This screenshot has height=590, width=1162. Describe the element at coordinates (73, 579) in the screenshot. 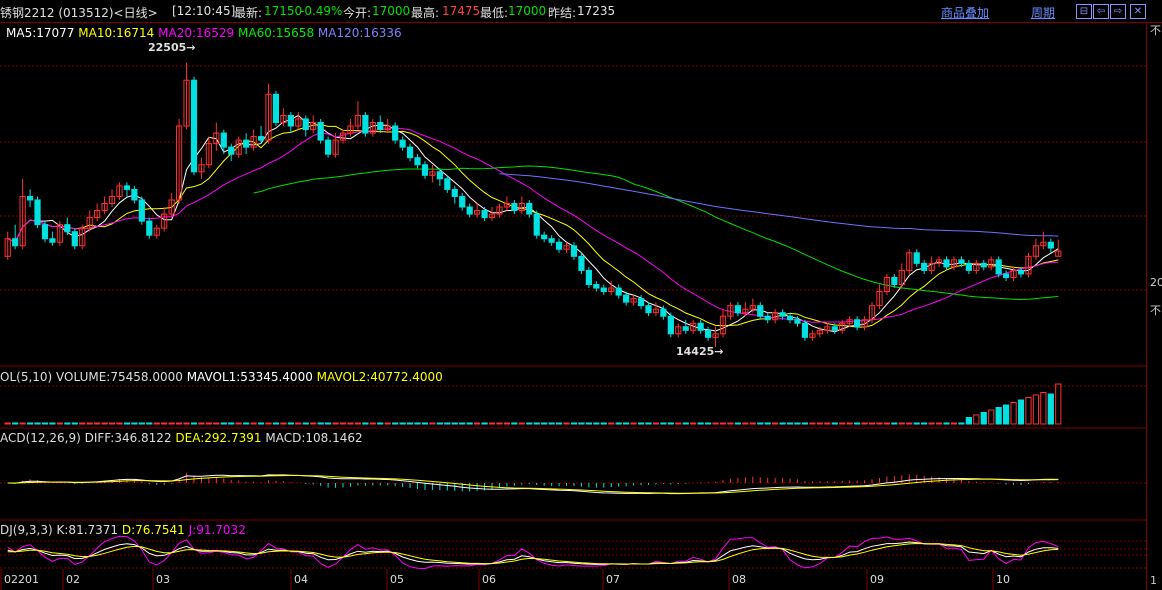

I see `x-tick-label: 02` at that location.